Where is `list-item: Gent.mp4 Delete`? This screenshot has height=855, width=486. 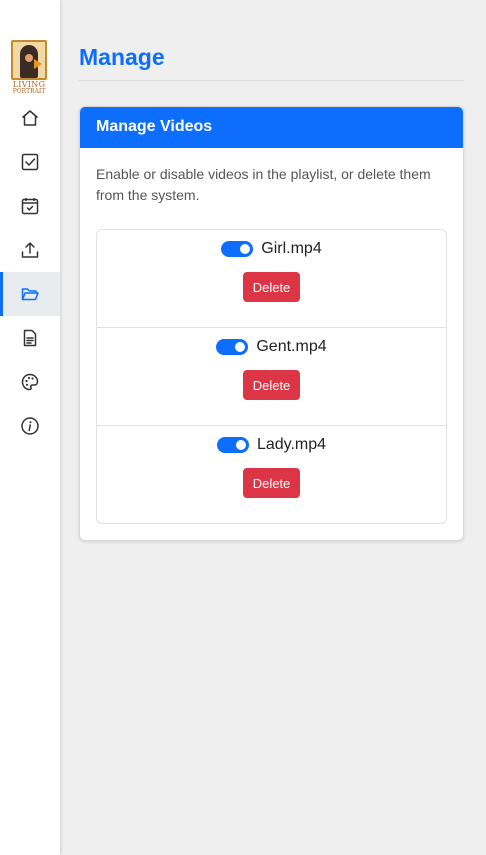 list-item: Gent.mp4 Delete is located at coordinates (271, 377).